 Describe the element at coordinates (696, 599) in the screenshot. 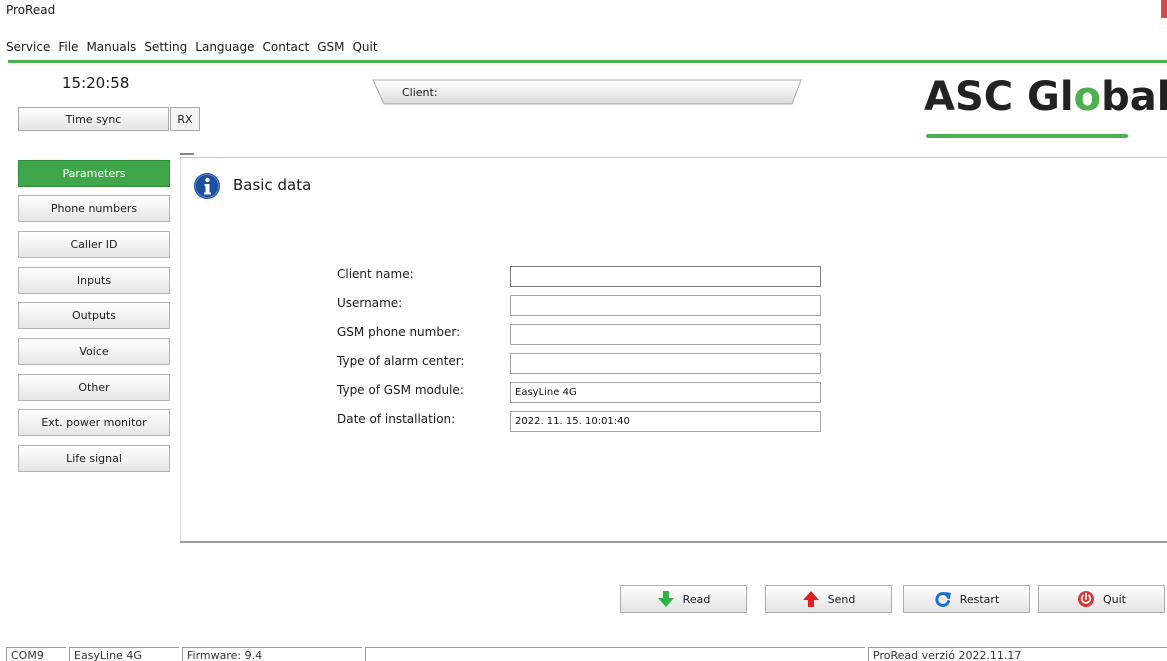

I see `read-label: Read` at that location.